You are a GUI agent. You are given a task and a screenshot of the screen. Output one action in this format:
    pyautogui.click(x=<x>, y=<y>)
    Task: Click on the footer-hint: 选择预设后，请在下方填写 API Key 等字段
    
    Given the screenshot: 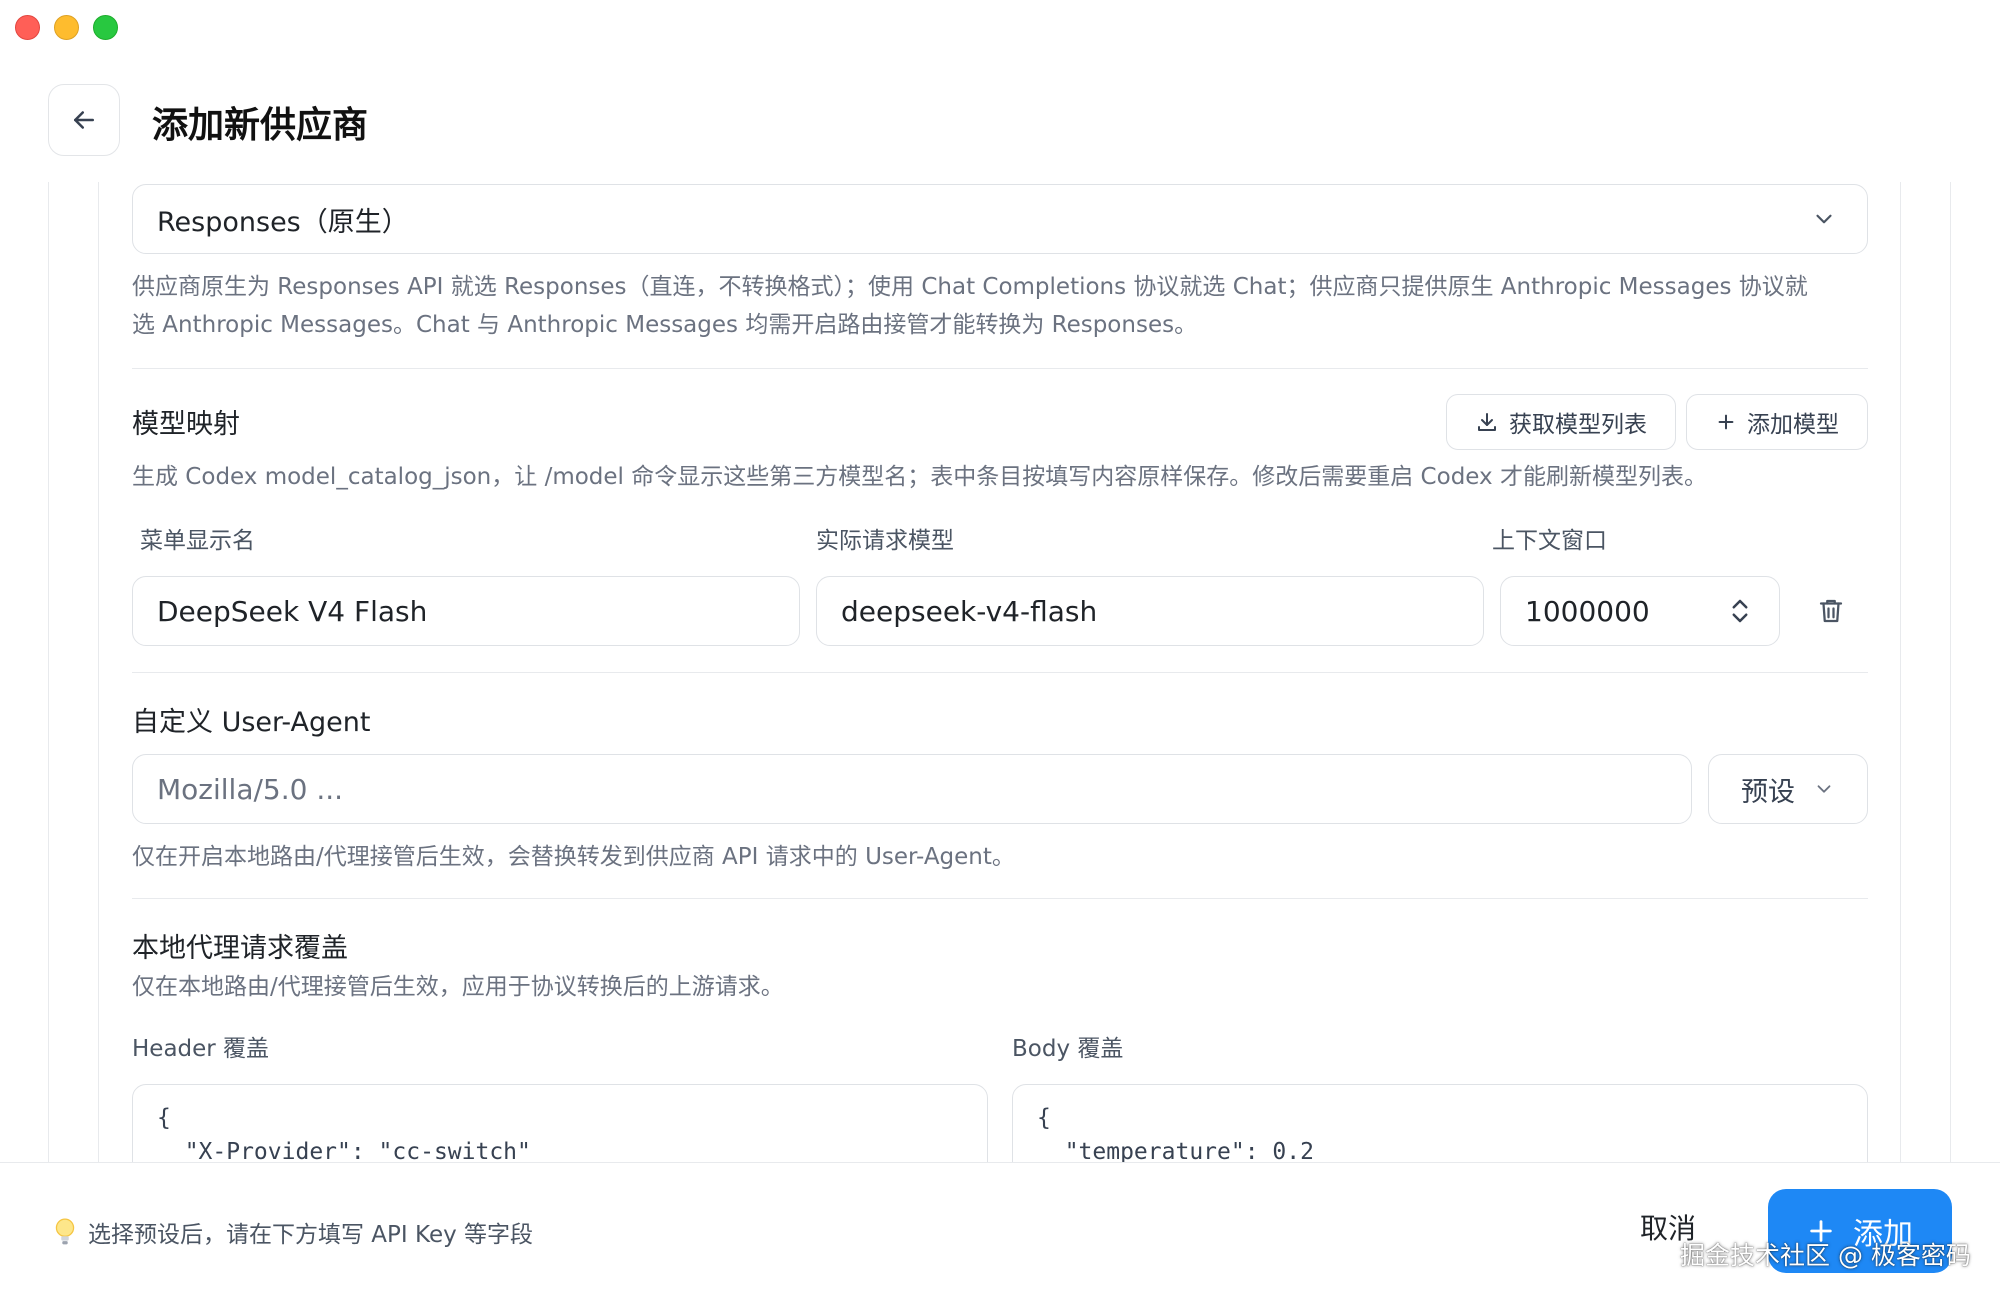 What is the action you would take?
    pyautogui.click(x=293, y=1232)
    